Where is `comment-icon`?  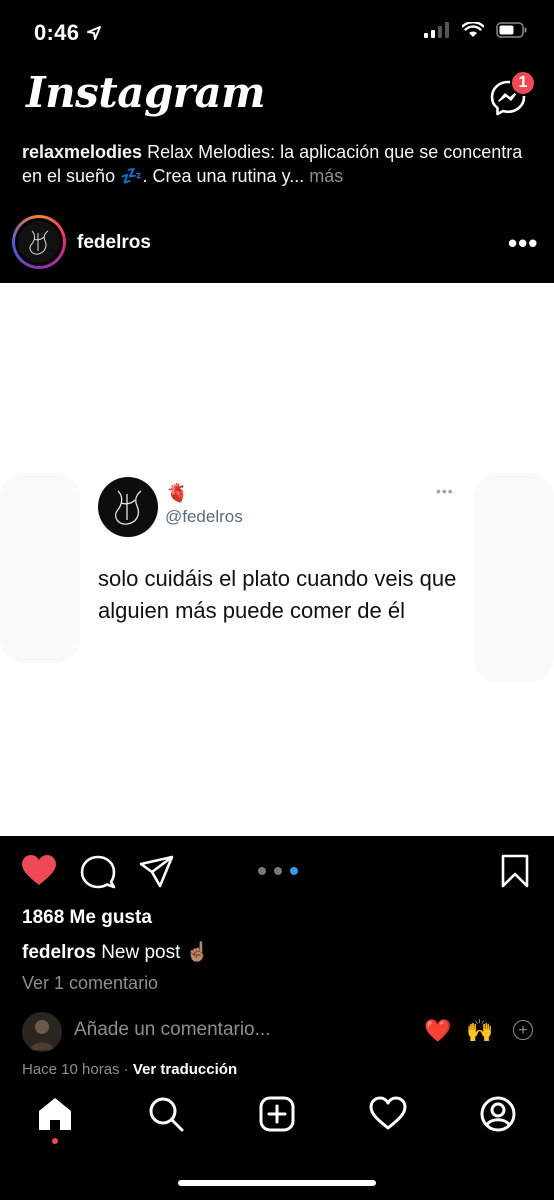
comment-icon is located at coordinates (98, 872).